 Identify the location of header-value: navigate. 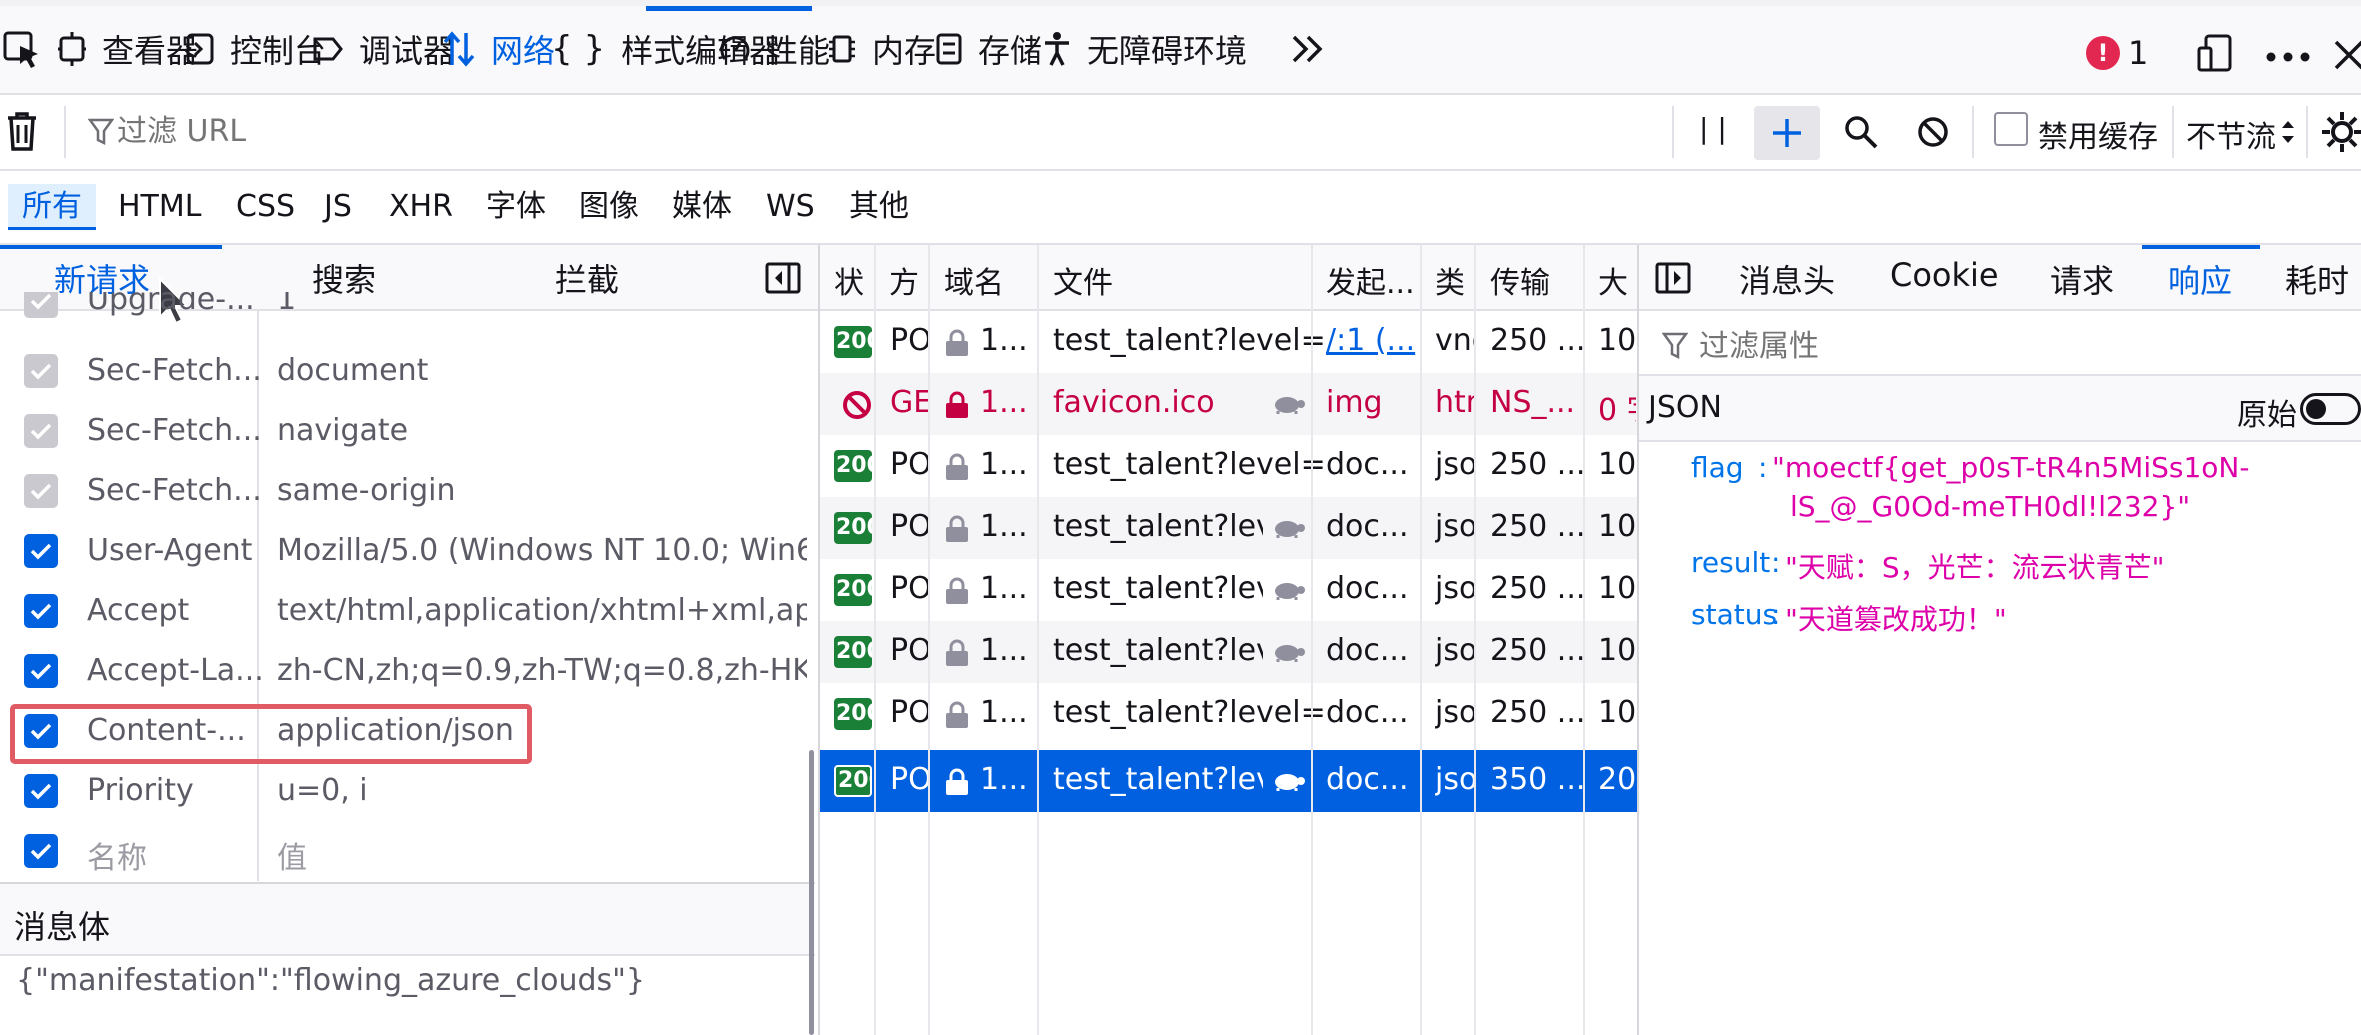
(542, 430).